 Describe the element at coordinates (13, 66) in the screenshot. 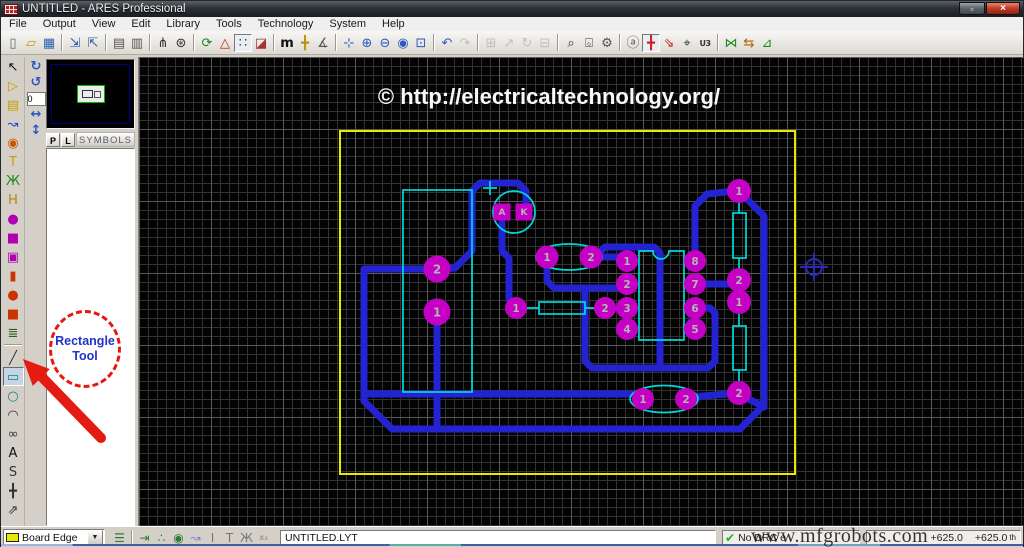

I see `selection-tool: ↖` at that location.